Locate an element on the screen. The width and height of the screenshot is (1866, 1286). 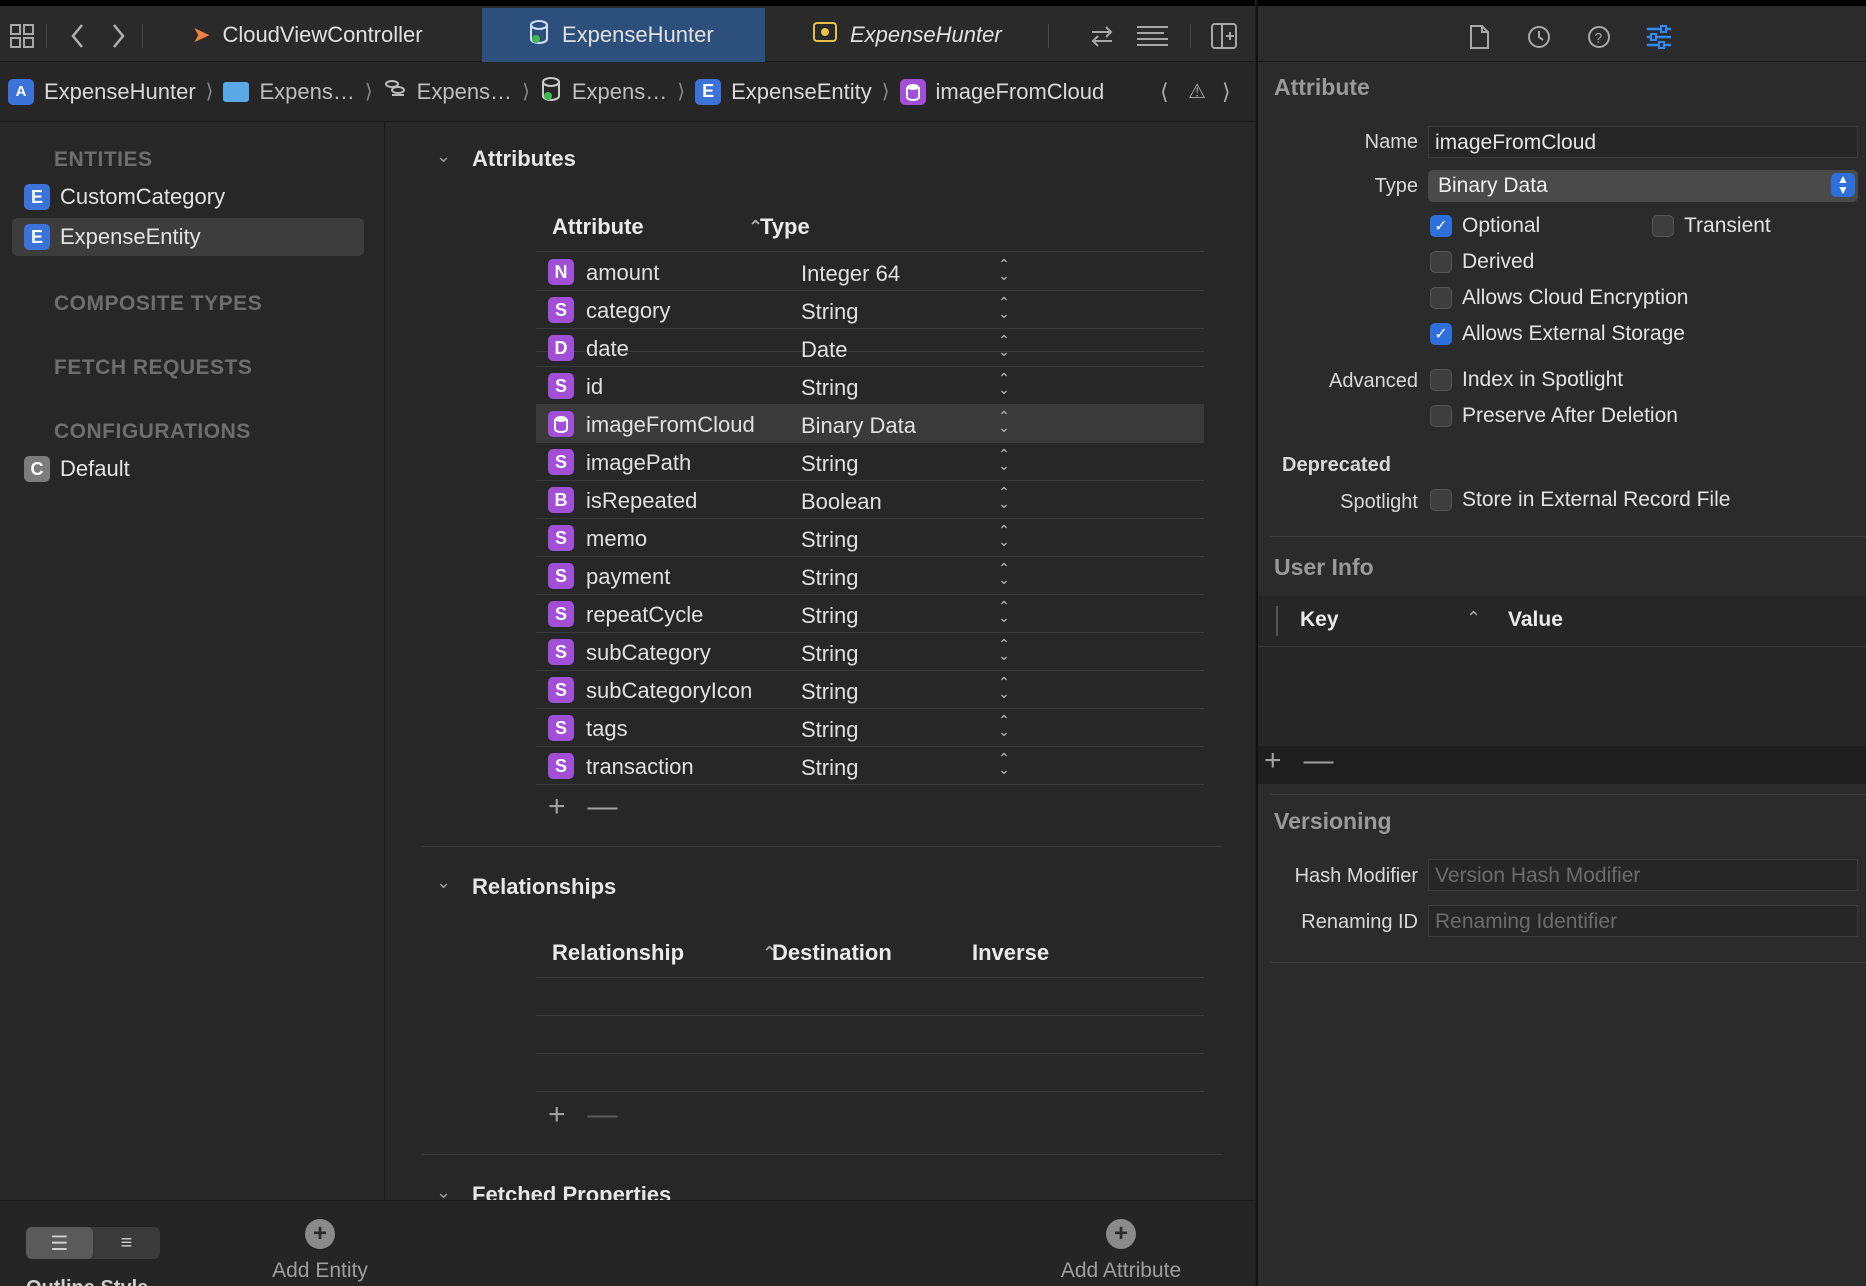
entity-item-customcategory: E CustomCategory is located at coordinates (188, 197).